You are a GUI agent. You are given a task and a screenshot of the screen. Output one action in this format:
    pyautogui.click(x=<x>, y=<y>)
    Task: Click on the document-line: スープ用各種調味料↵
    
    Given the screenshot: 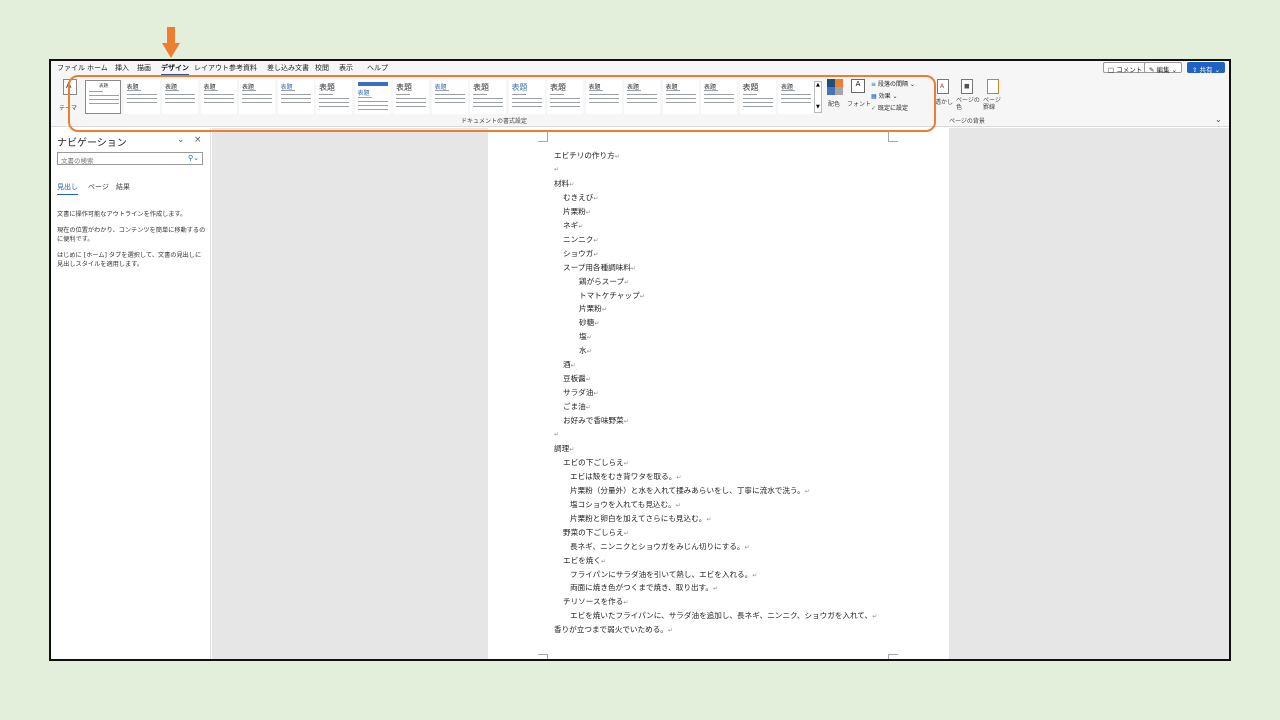 What is the action you would take?
    pyautogui.click(x=599, y=267)
    